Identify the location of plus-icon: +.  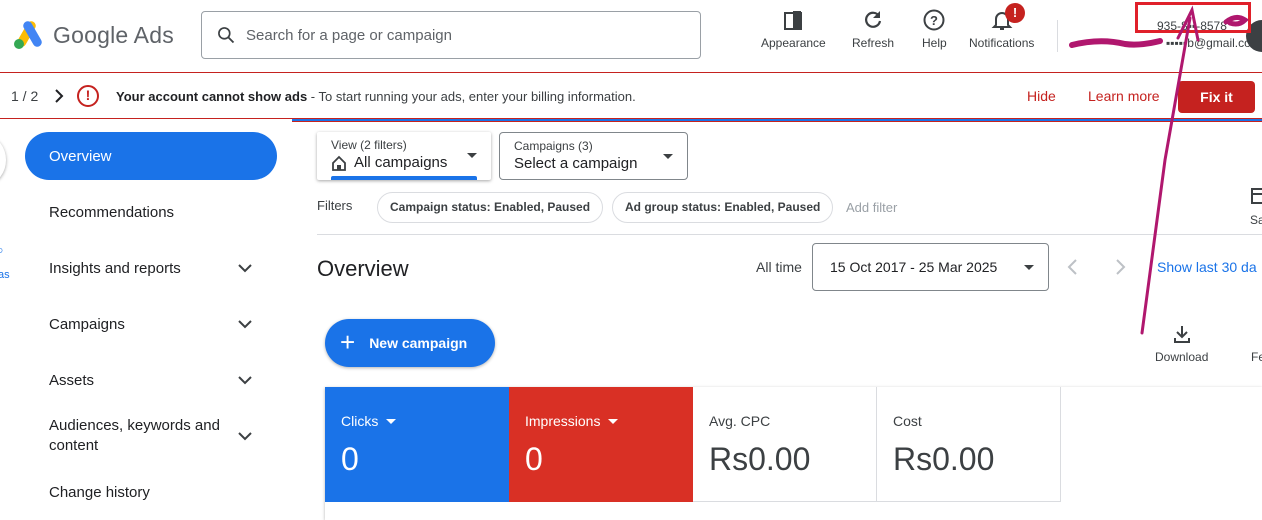
(348, 342).